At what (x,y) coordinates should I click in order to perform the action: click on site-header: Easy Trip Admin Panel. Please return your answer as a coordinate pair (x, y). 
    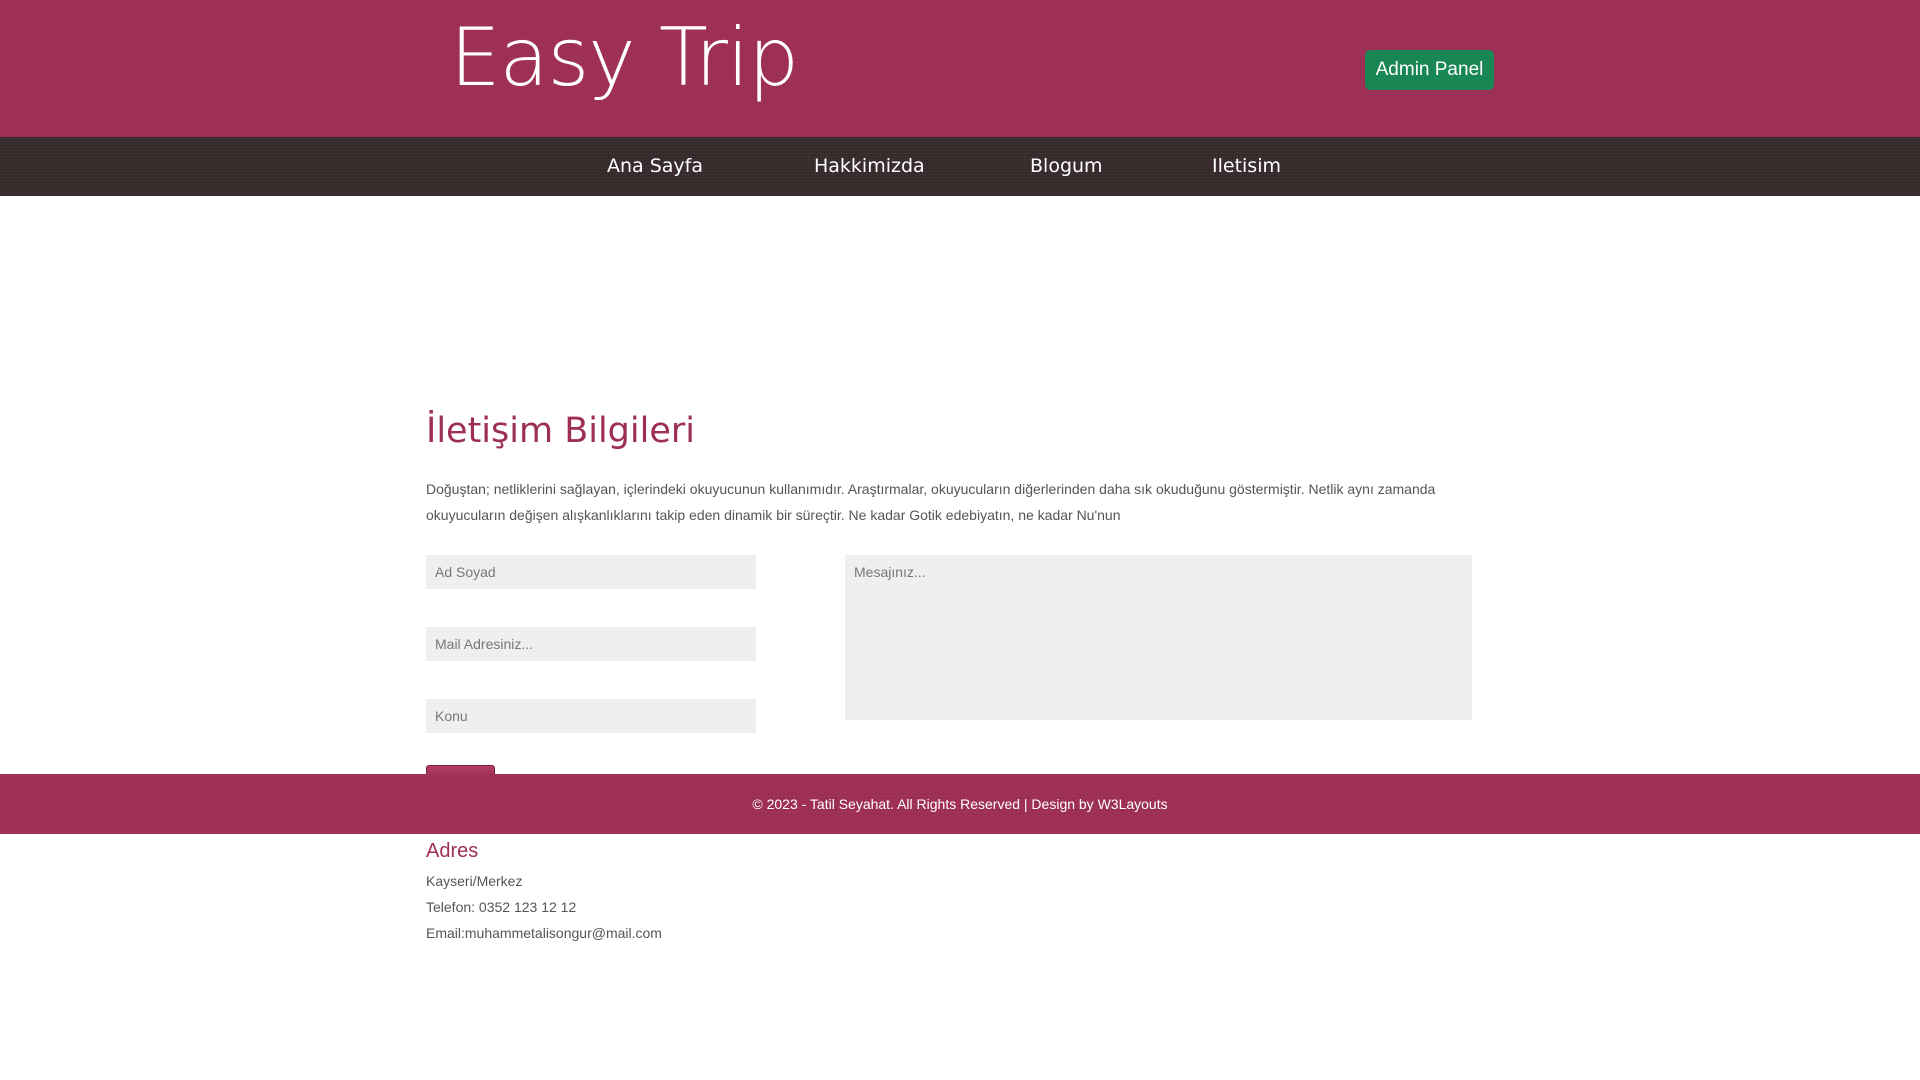
    Looking at the image, I should click on (960, 68).